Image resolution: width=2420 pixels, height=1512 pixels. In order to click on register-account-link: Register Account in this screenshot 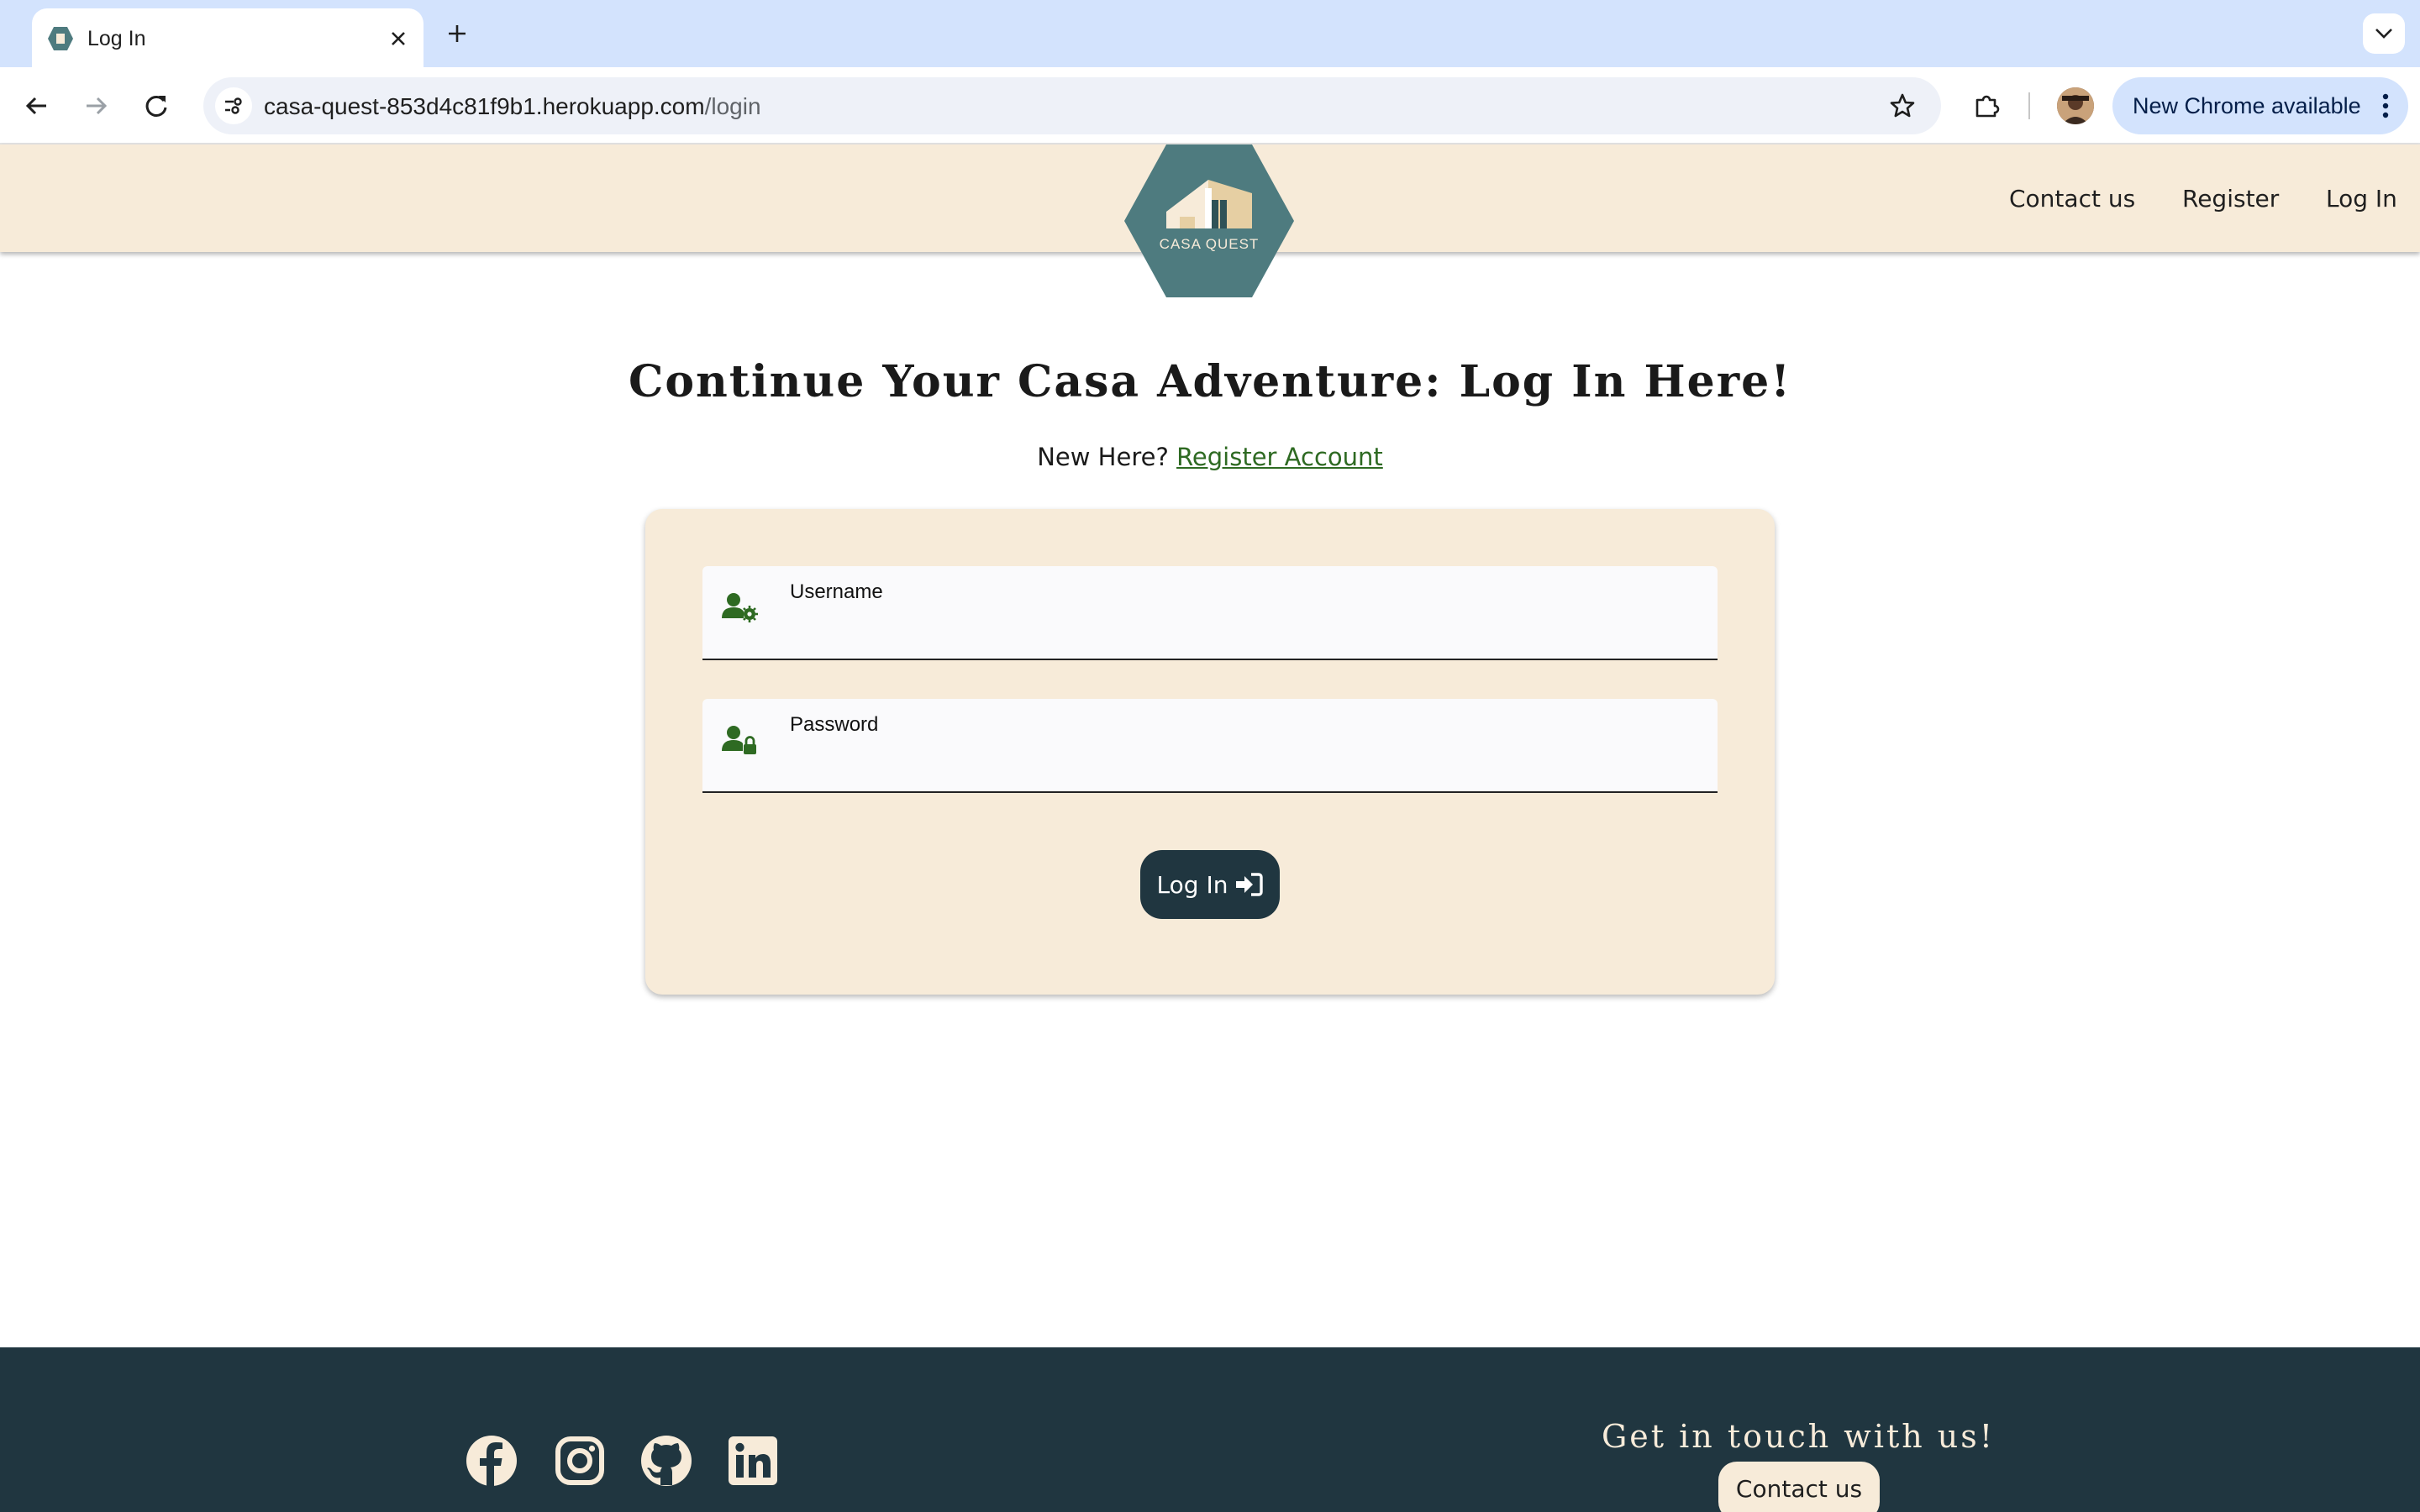, I will do `click(1279, 457)`.